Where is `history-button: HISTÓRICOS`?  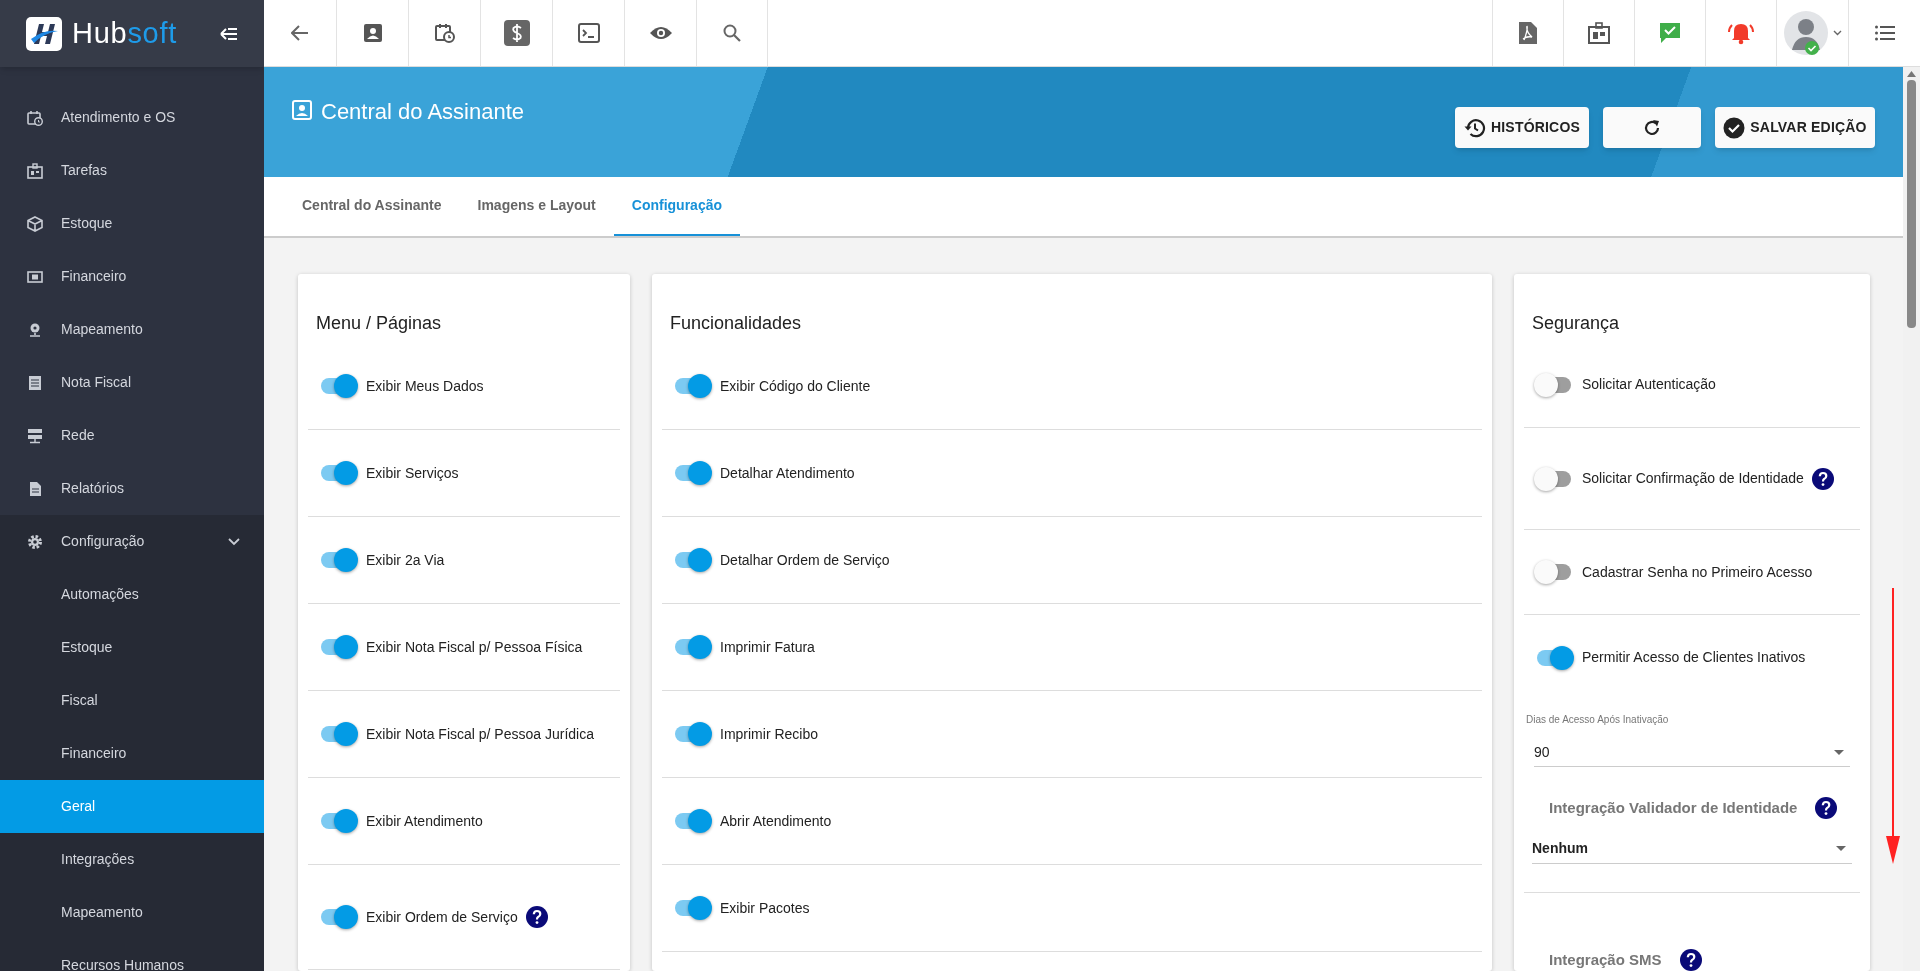
history-button: HISTÓRICOS is located at coordinates (1522, 127).